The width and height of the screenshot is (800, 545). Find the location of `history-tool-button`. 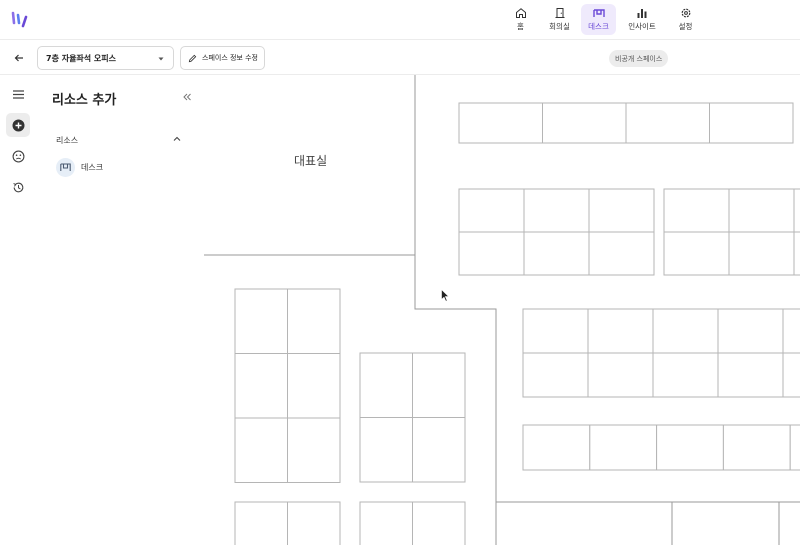

history-tool-button is located at coordinates (18, 187).